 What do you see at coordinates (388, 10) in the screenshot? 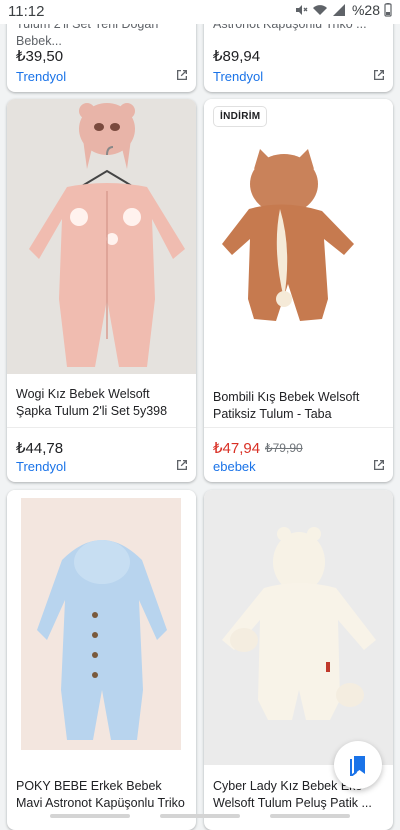
I see `battery-icon` at bounding box center [388, 10].